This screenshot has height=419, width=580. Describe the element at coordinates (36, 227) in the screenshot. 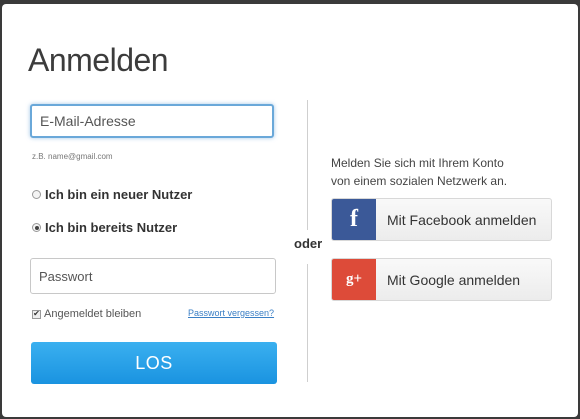

I see `radio-existing-user-icon` at that location.